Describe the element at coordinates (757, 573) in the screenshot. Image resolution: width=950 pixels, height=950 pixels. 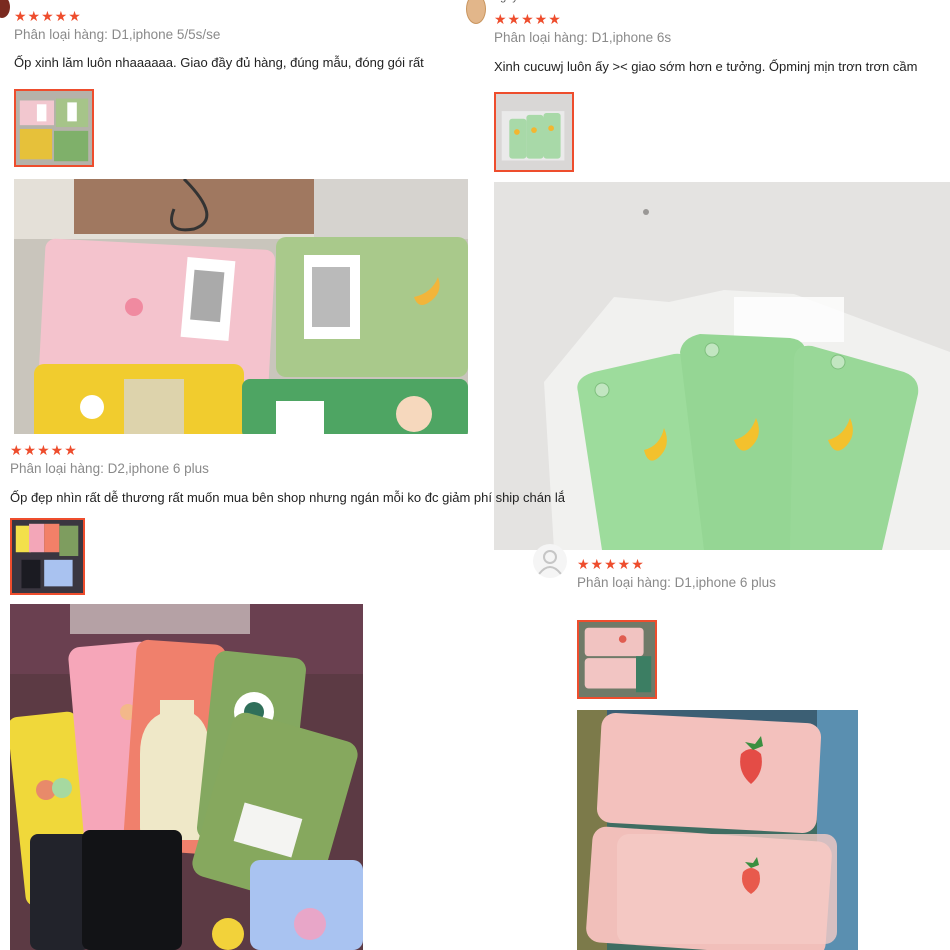
I see `review-4: ★★★★★ Phân loại hàng: D1,iphone 6 plus` at that location.